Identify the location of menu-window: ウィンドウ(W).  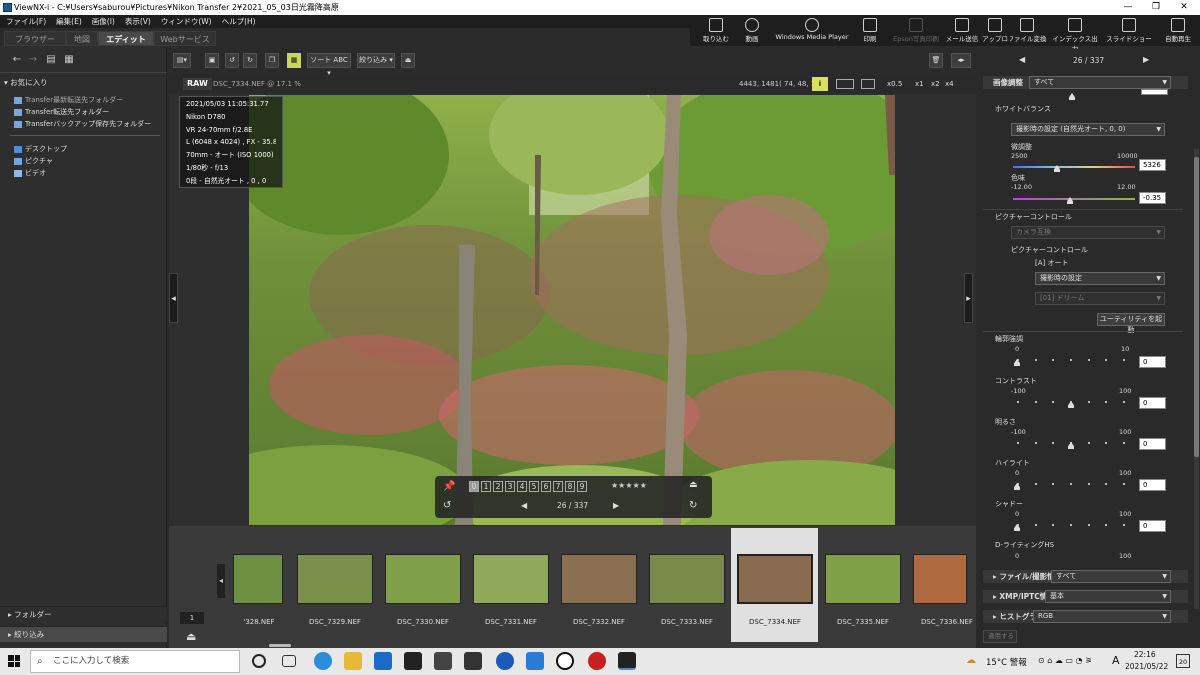
(185, 21).